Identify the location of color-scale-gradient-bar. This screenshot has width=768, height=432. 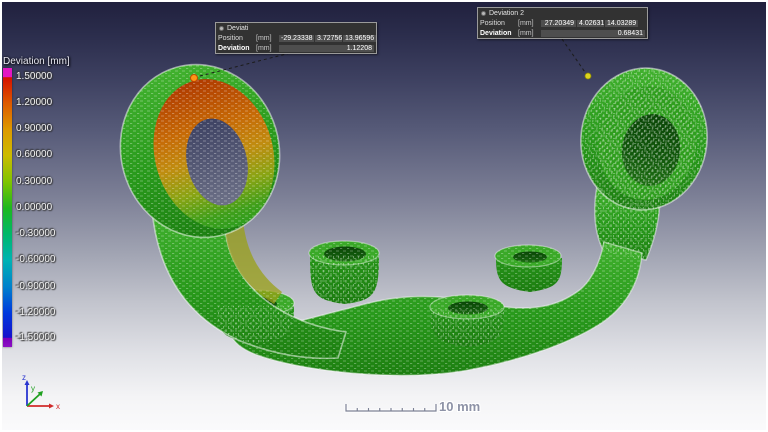
(7, 207).